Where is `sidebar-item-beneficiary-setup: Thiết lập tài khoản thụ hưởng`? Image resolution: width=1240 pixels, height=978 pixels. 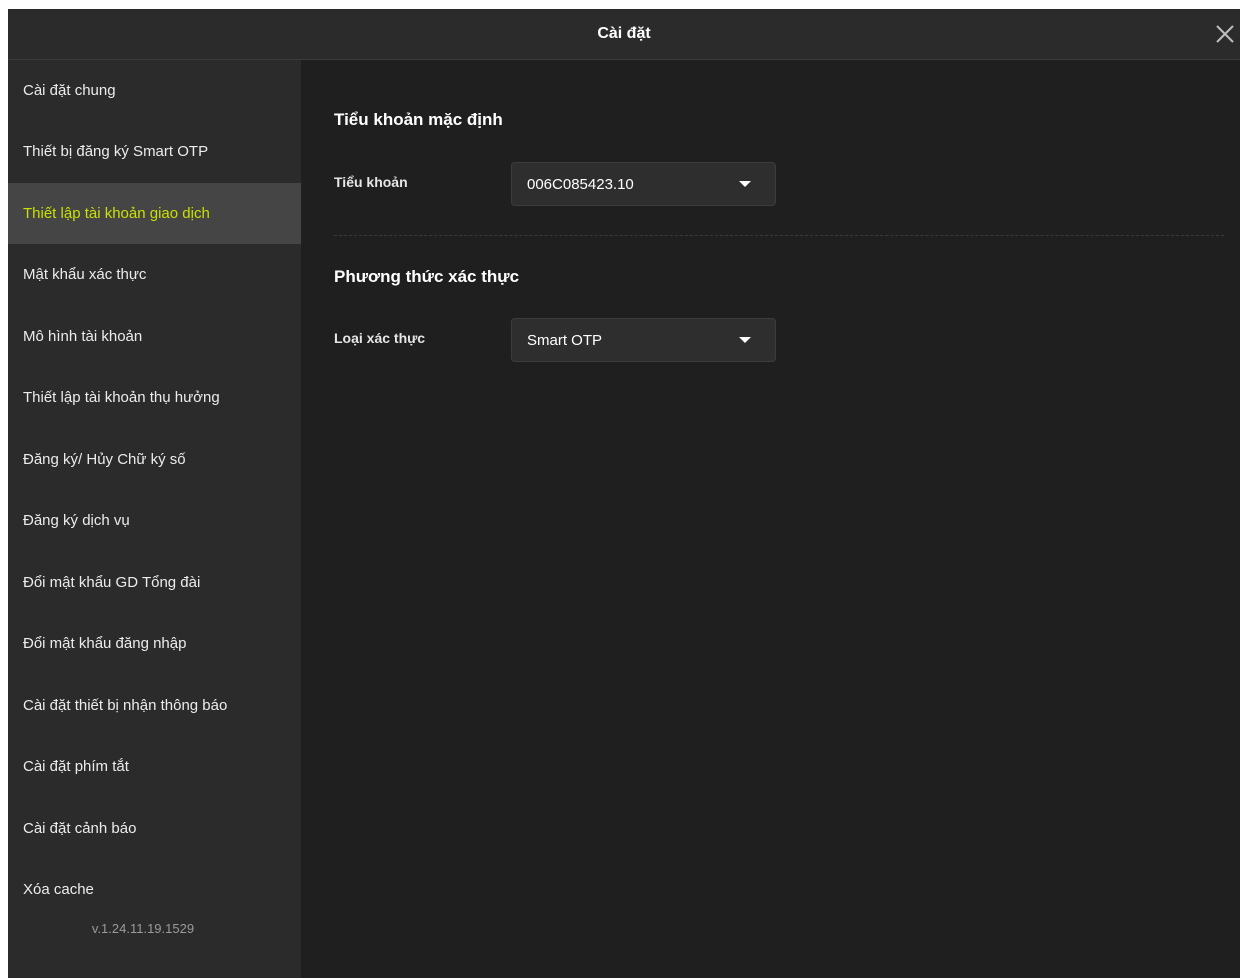
sidebar-item-beneficiary-setup: Thiết lập tài khoản thụ hưởng is located at coordinates (154, 397).